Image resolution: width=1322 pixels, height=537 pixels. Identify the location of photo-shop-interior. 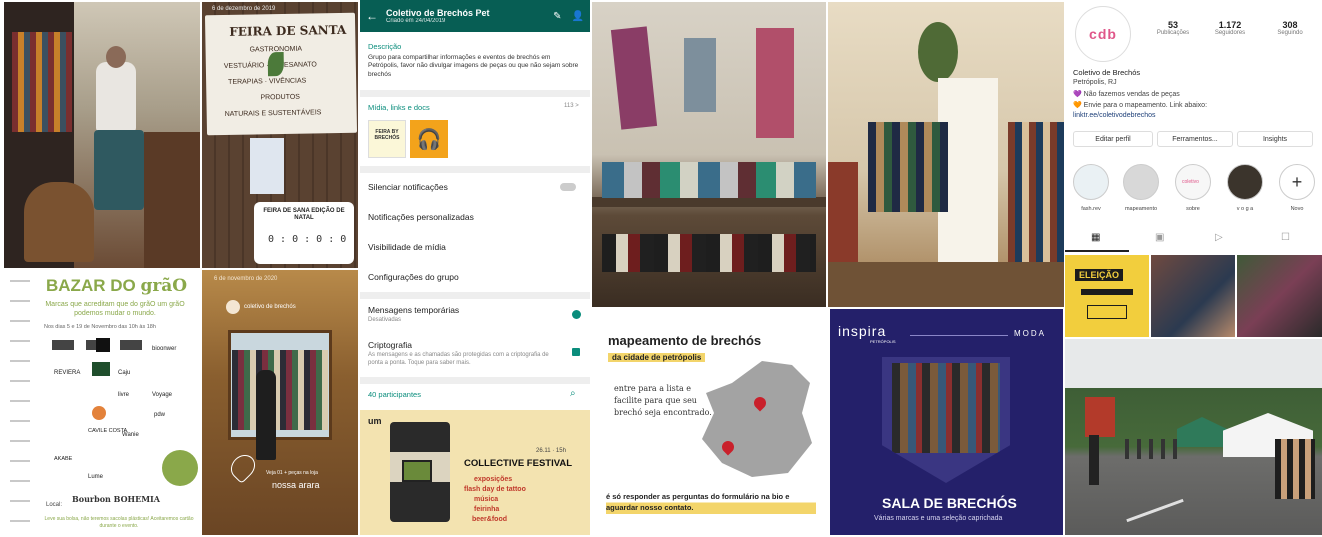
(946, 154).